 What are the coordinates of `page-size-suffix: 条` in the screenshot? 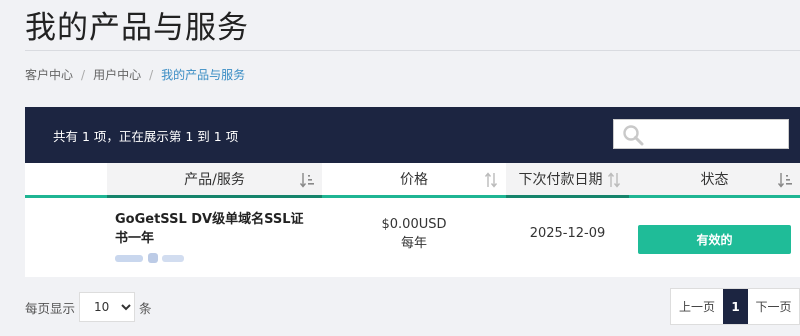 It's located at (145, 308).